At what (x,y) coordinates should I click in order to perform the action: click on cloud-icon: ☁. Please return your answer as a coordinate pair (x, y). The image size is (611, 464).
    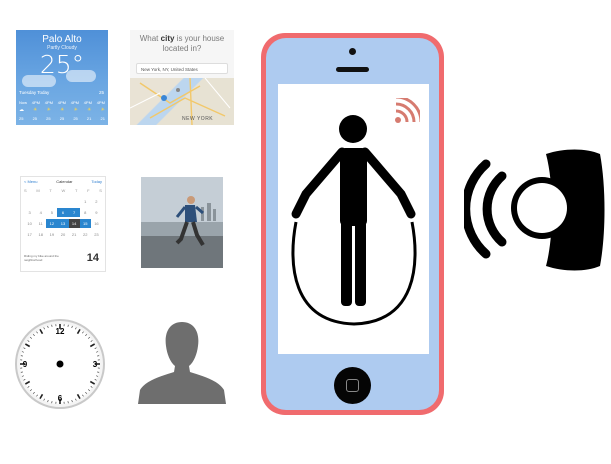
    Looking at the image, I should click on (21, 110).